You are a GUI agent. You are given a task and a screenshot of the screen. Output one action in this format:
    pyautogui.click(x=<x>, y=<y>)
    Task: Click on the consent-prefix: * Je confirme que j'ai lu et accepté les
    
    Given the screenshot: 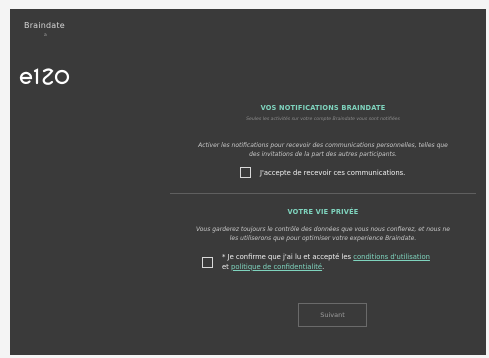 What is the action you would take?
    pyautogui.click(x=288, y=257)
    